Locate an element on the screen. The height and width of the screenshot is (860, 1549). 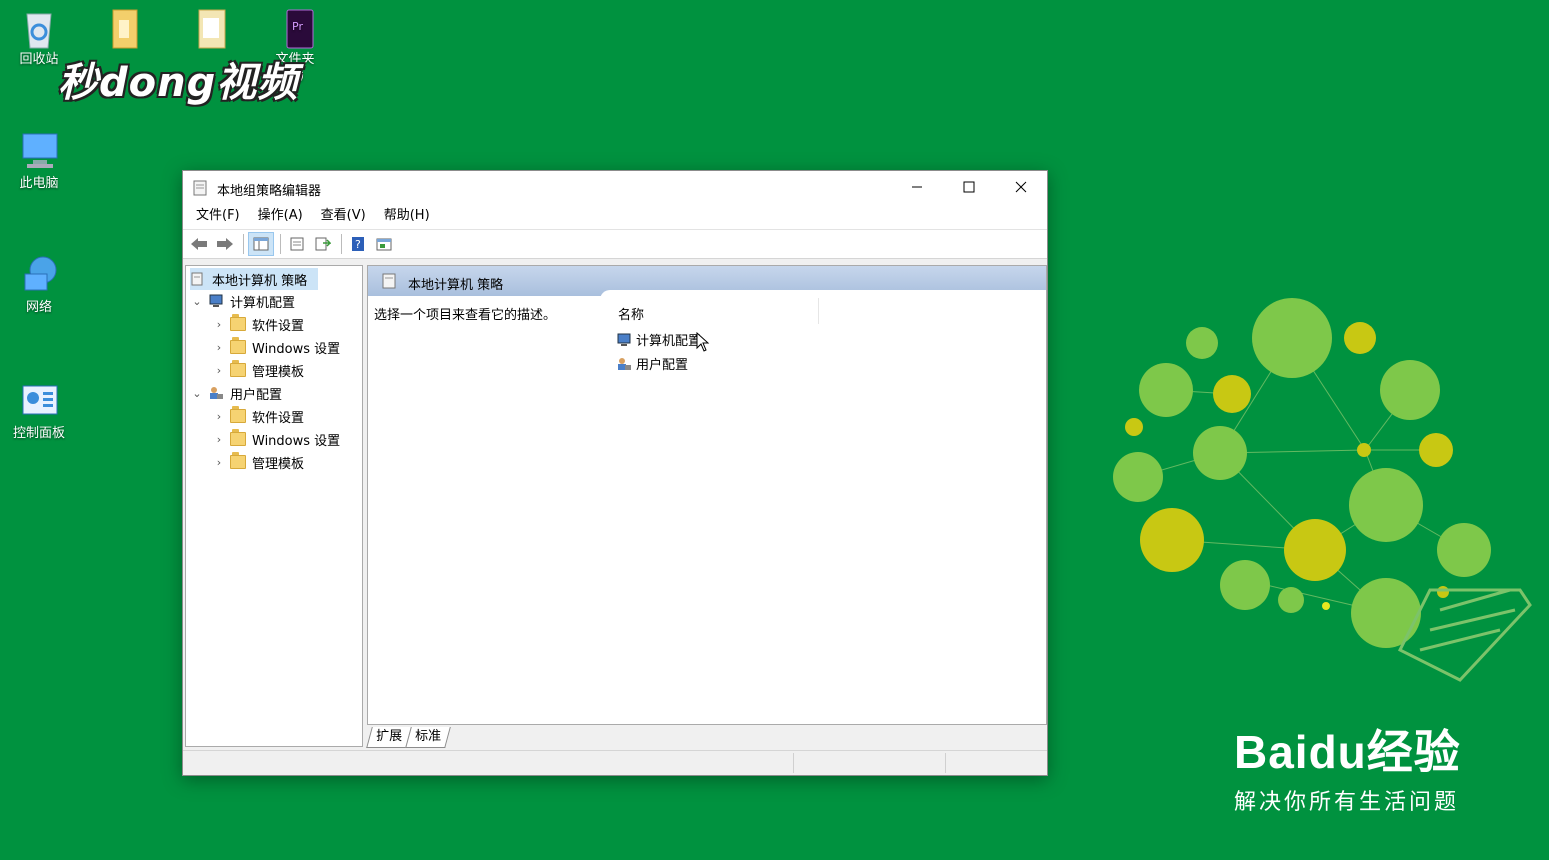
baidu-logo-text: Bai​du经验 is located at coordinates (1347, 752).